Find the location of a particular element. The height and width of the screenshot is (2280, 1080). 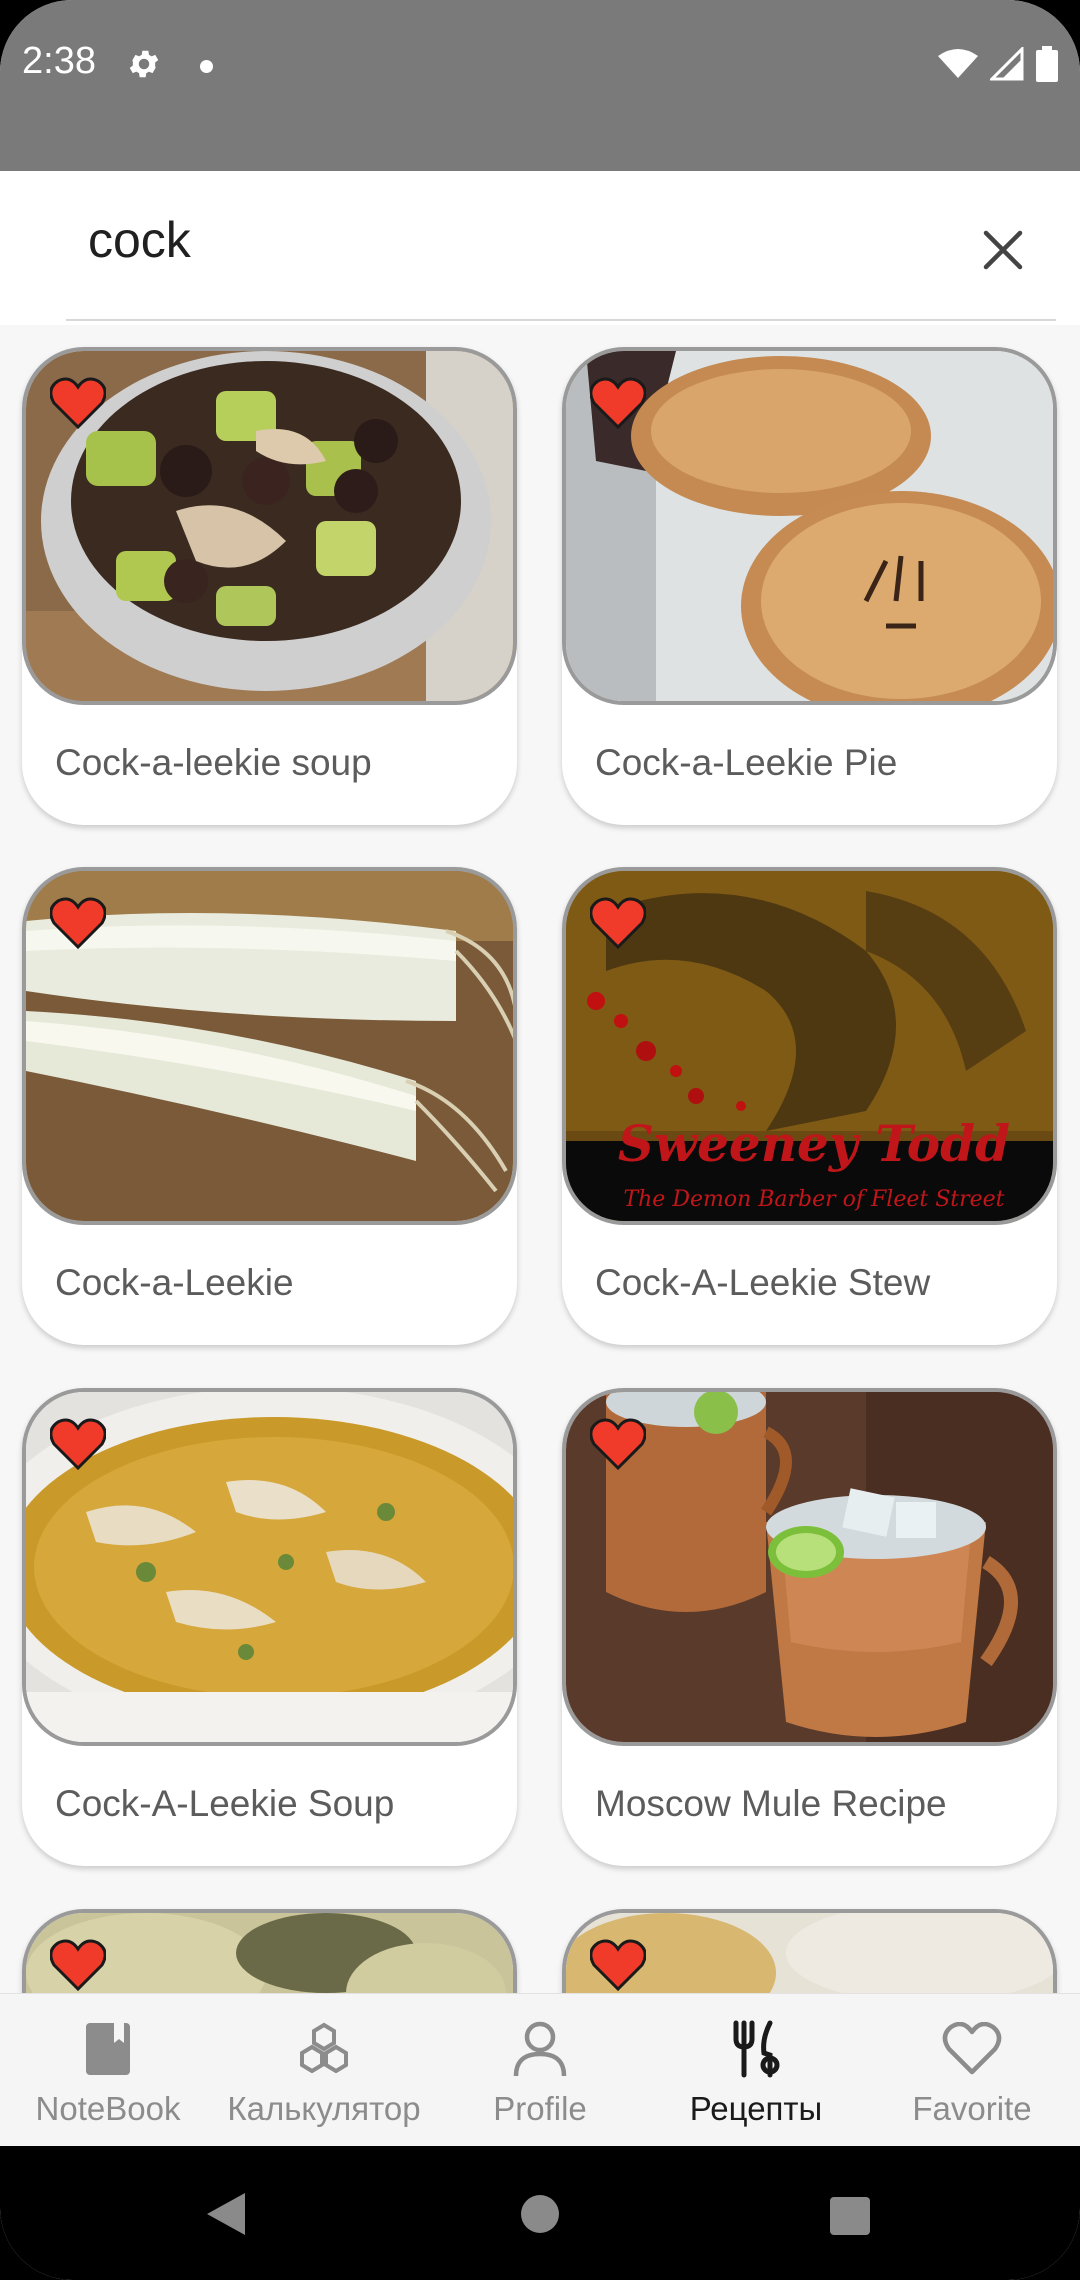

settings-gear-icon is located at coordinates (144, 66).